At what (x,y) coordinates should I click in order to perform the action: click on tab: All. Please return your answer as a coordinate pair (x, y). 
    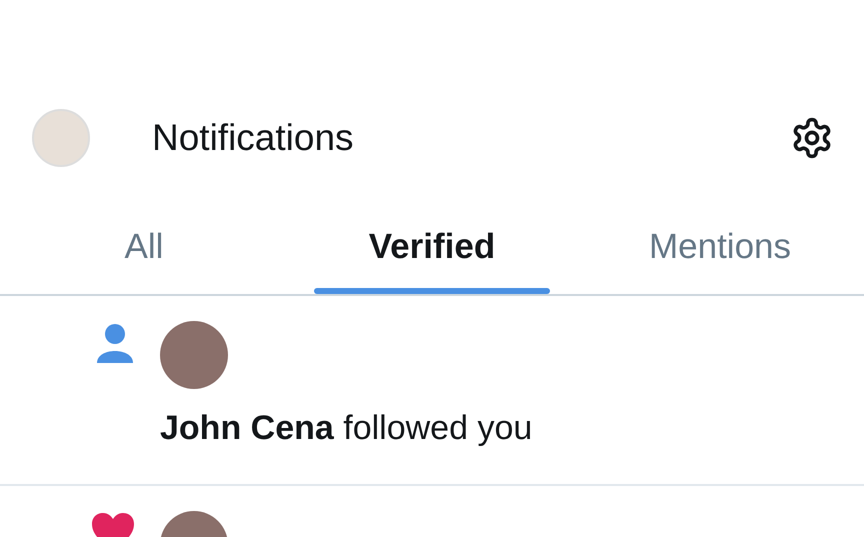
    Looking at the image, I should click on (144, 232).